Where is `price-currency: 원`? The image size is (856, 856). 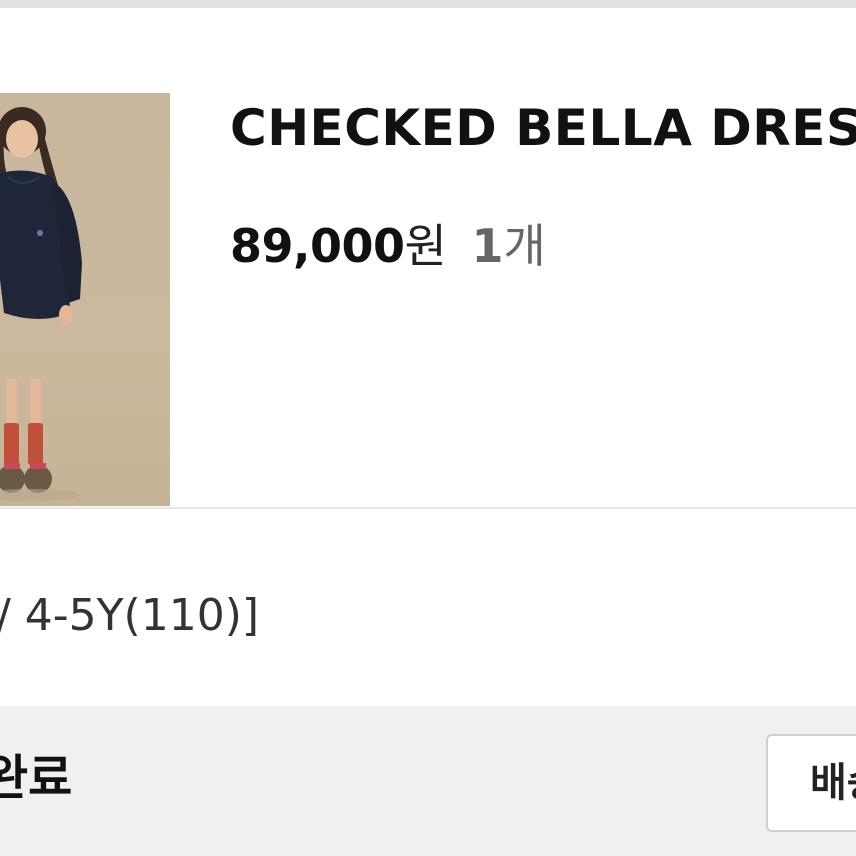 price-currency: 원 is located at coordinates (425, 246).